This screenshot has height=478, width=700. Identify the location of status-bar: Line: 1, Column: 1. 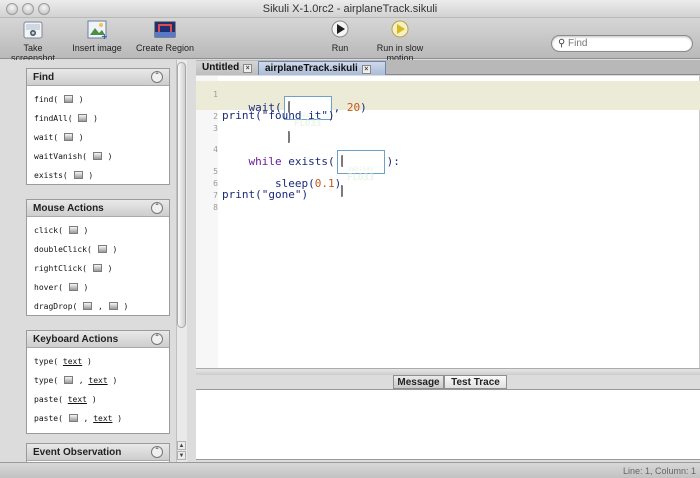
(350, 470).